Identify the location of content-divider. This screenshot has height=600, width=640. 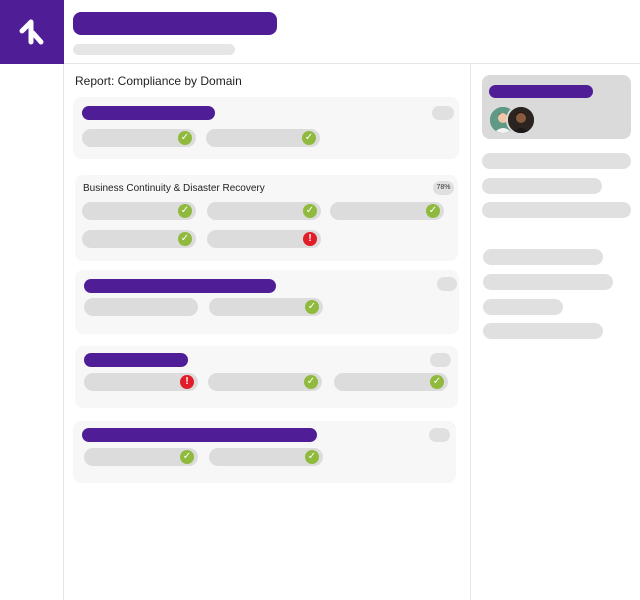
(470, 332).